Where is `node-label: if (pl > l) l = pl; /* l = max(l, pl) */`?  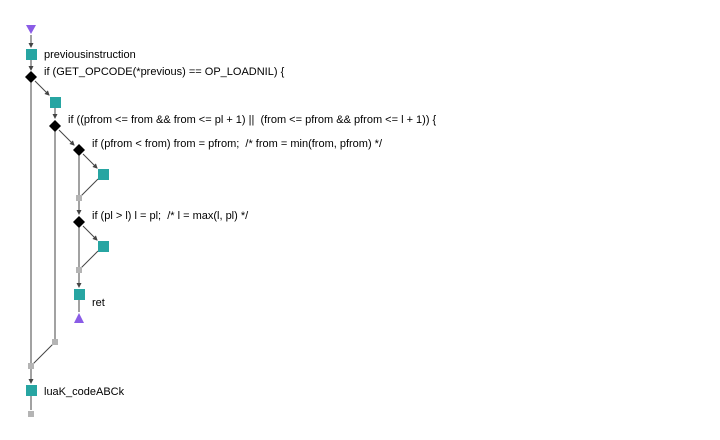
node-label: if (pl > l) l = pl; /* l = max(l, pl) */ is located at coordinates (170, 216).